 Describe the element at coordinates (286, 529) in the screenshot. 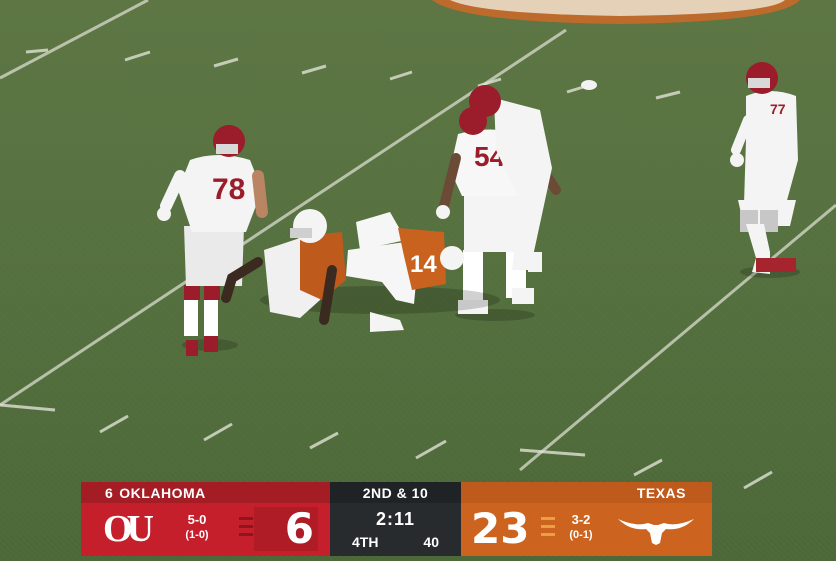

I see `away-score: 6` at that location.